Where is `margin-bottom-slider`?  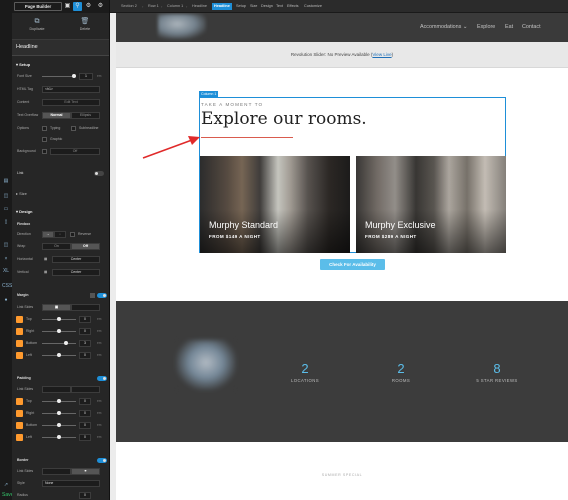 margin-bottom-slider is located at coordinates (59, 343).